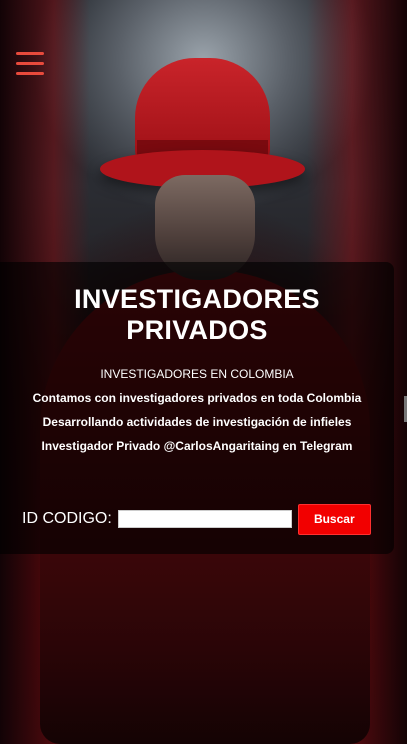  What do you see at coordinates (334, 519) in the screenshot?
I see `search-button: Buscar` at bounding box center [334, 519].